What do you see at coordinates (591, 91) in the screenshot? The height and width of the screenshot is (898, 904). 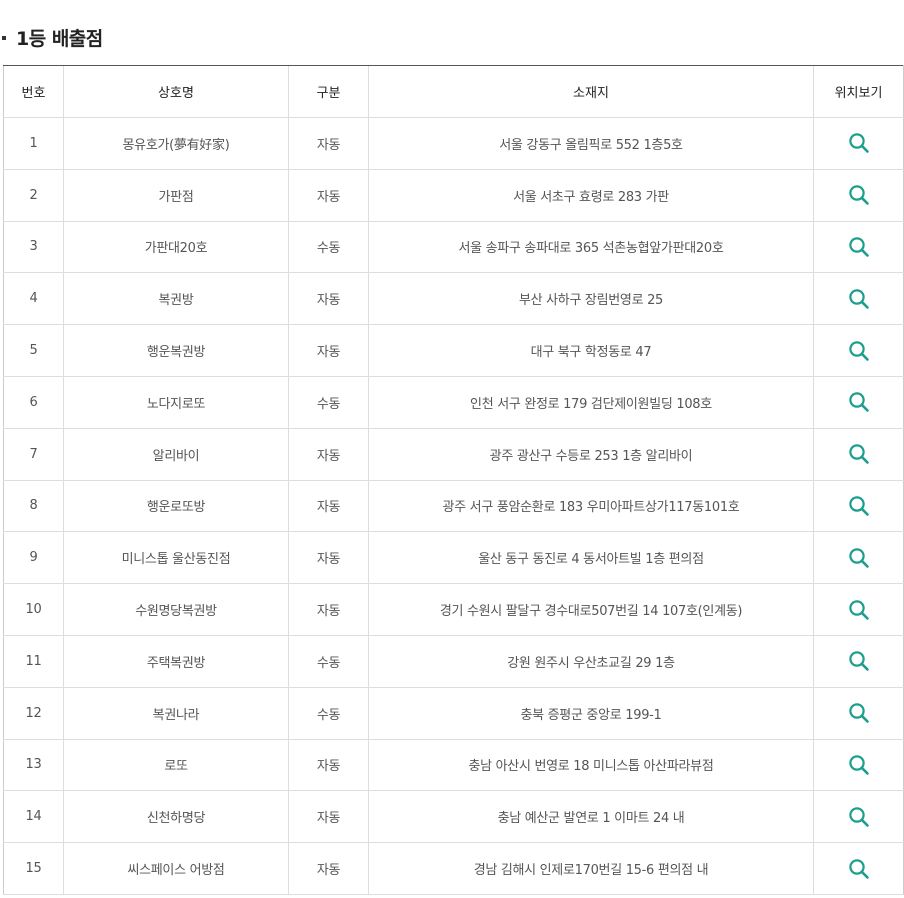 I see `header-address: 소재지` at bounding box center [591, 91].